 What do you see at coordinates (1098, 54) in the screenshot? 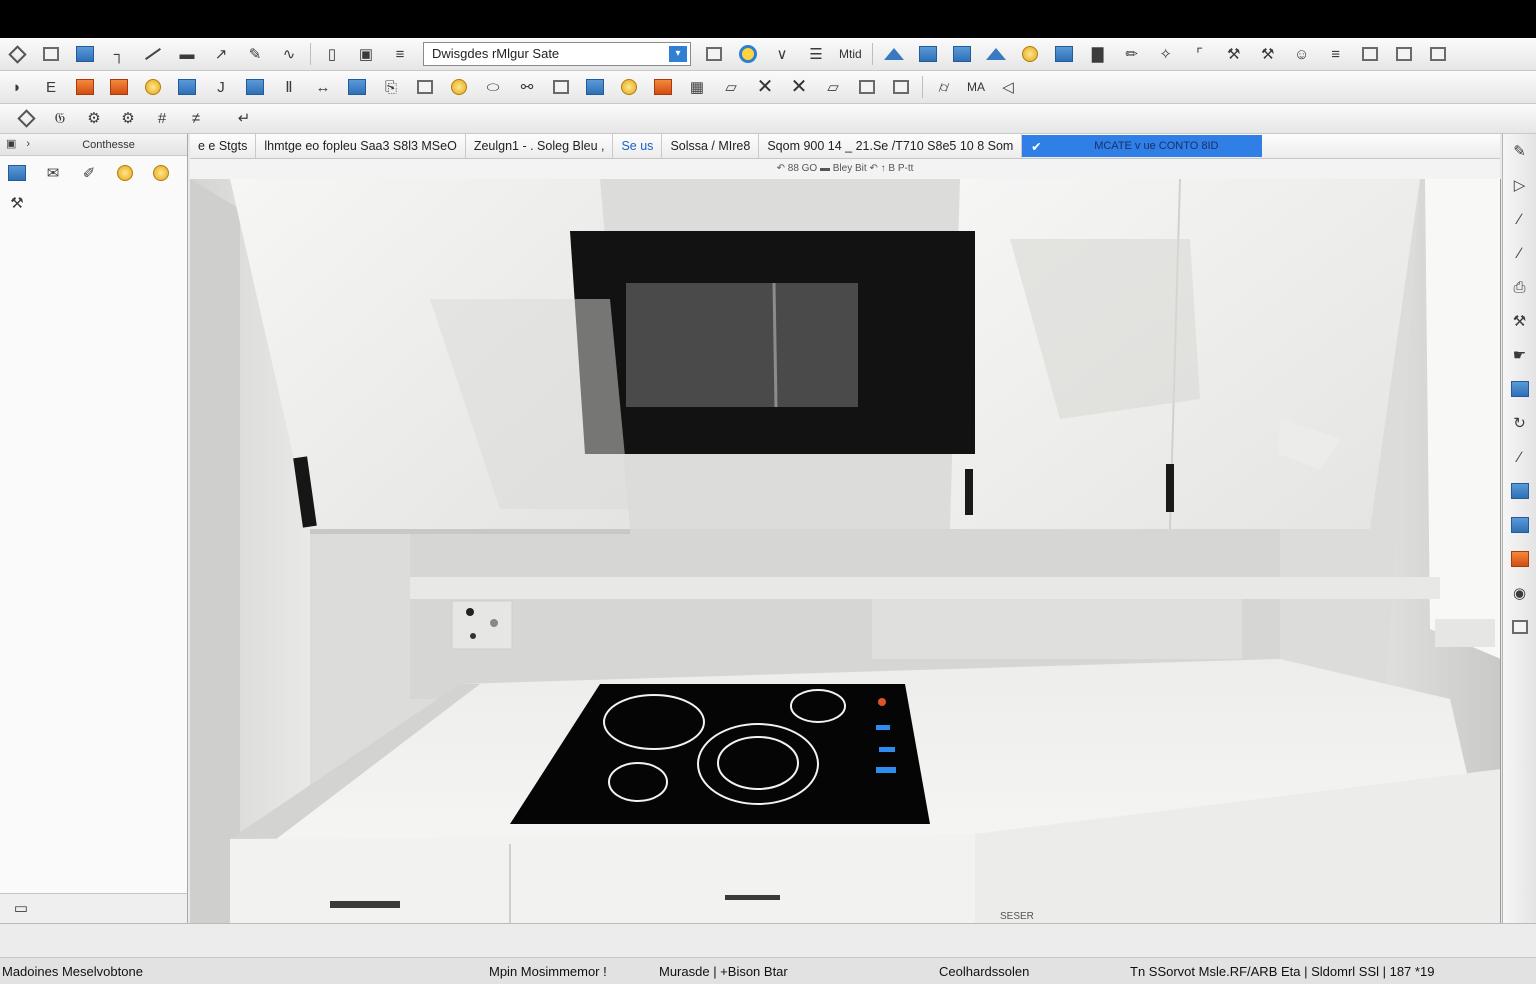
I see `stair-icon: ▇` at bounding box center [1098, 54].